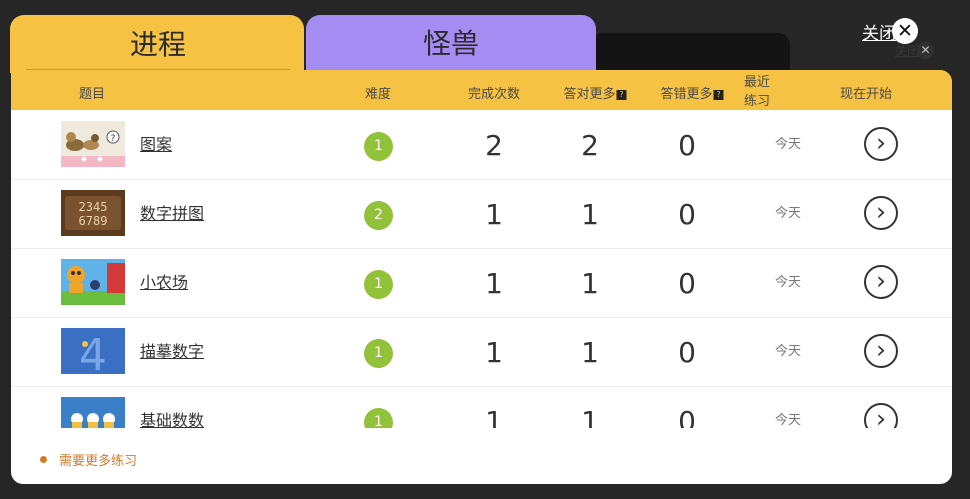 This screenshot has height=499, width=970. What do you see at coordinates (481, 283) in the screenshot?
I see `table-row: 小农场 1 1 1 0 今天 ›` at bounding box center [481, 283].